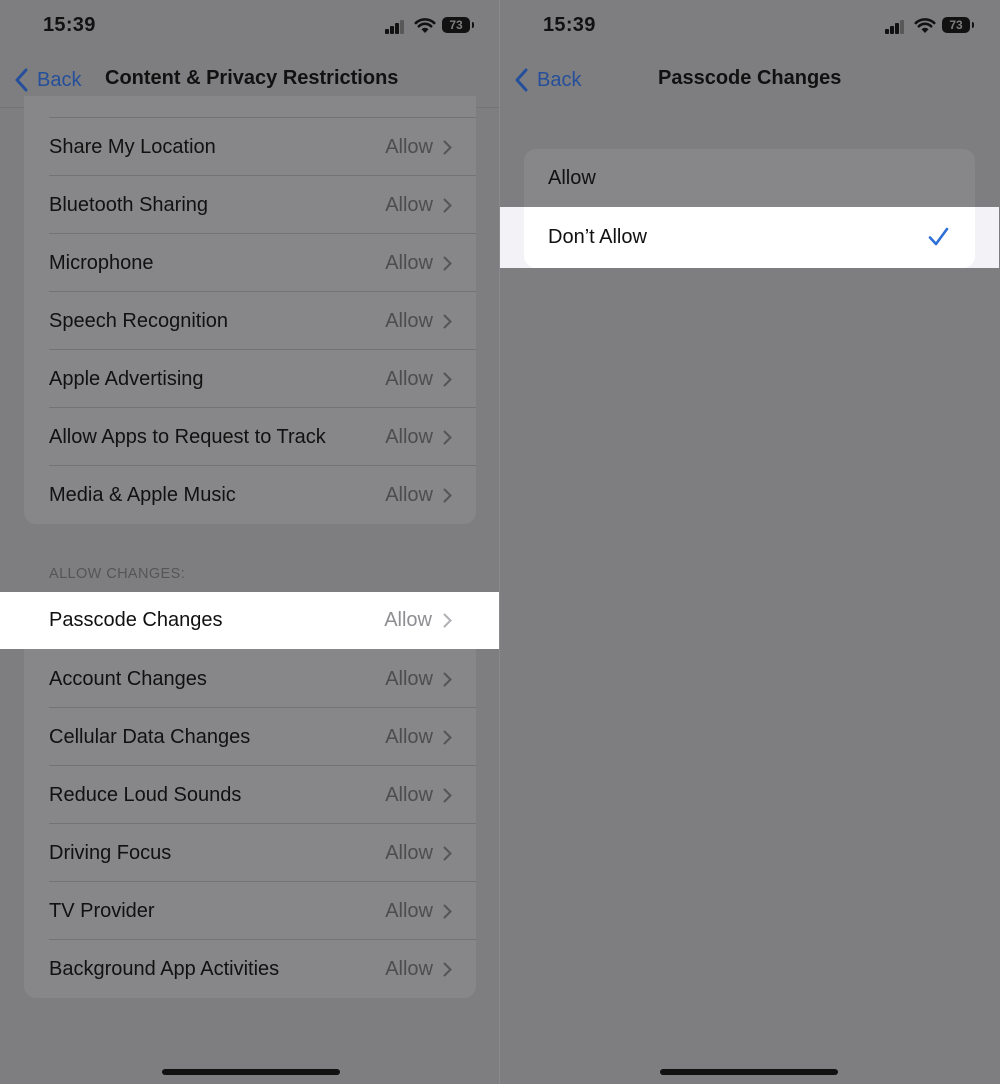 The height and width of the screenshot is (1084, 1000). Describe the element at coordinates (749, 178) in the screenshot. I see `option-allow: Allow` at that location.